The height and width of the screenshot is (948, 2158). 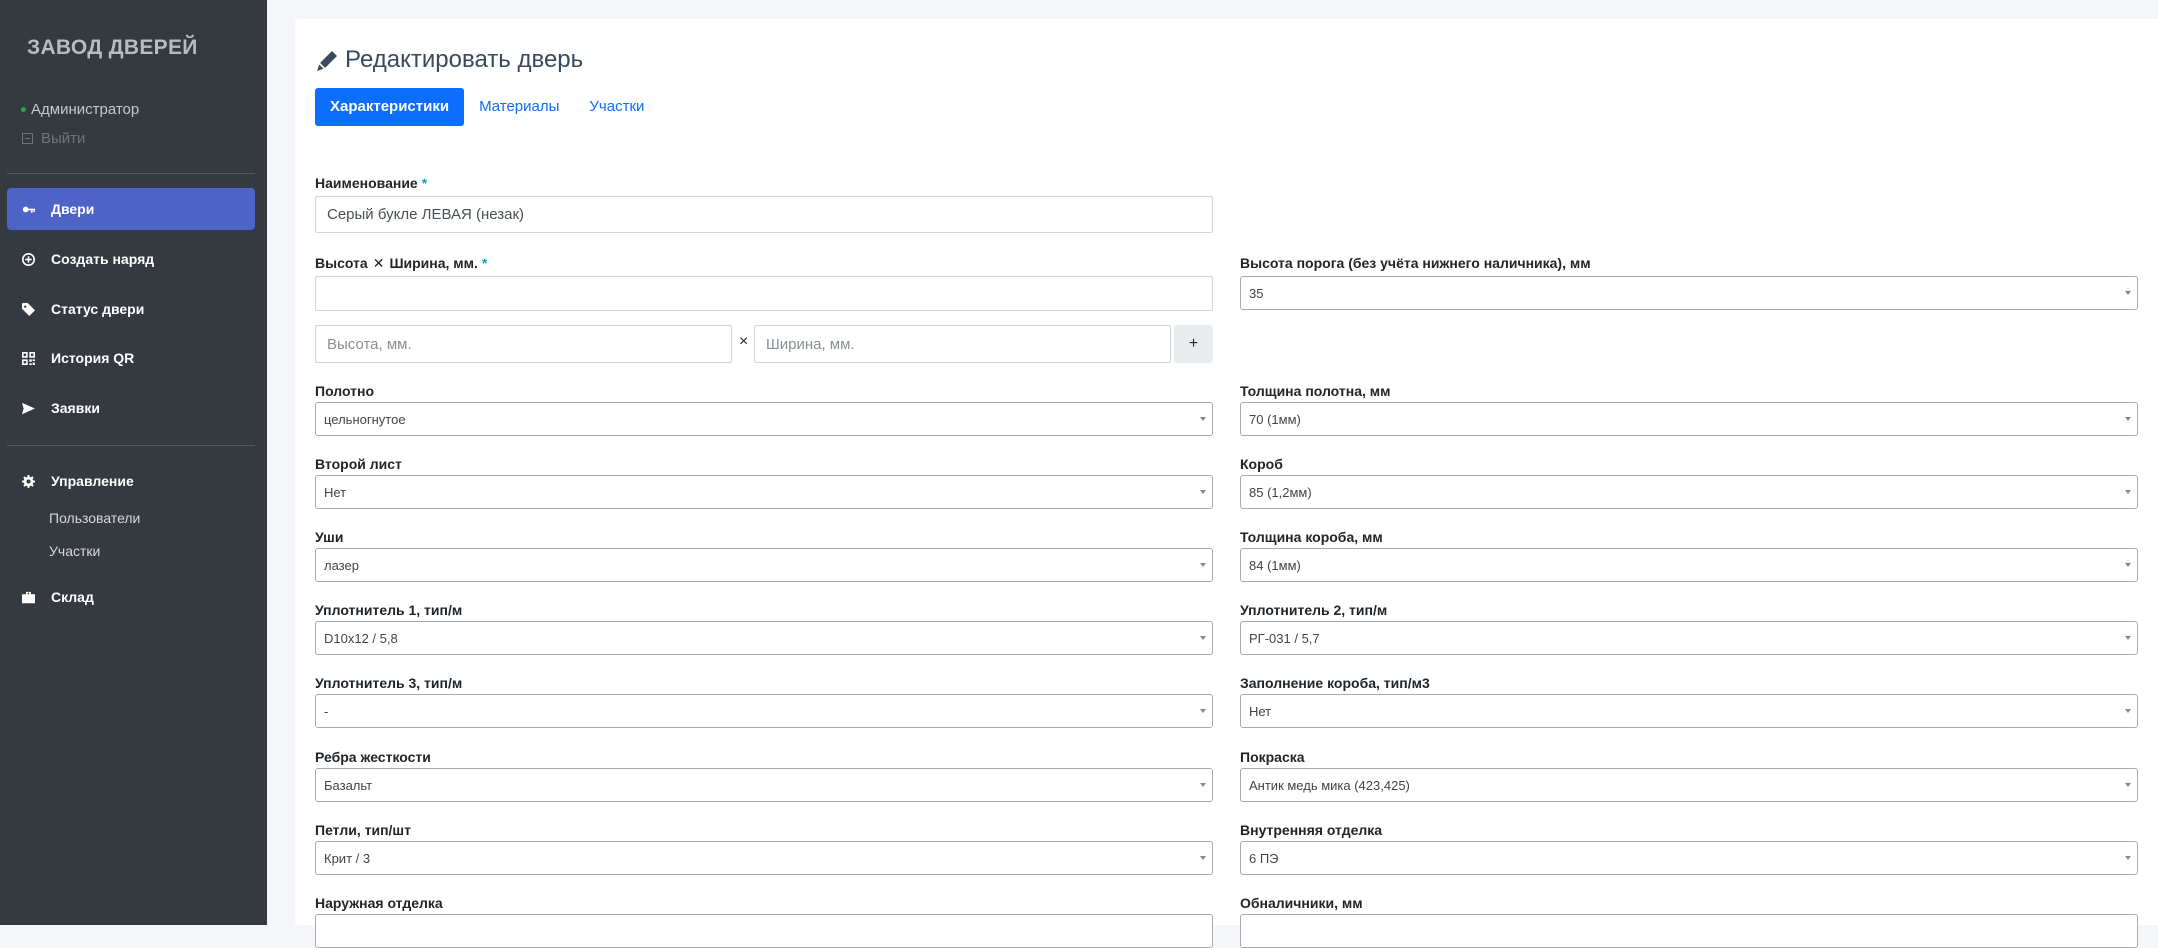 What do you see at coordinates (345, 391) in the screenshot?
I see `blade-label: Полотно` at bounding box center [345, 391].